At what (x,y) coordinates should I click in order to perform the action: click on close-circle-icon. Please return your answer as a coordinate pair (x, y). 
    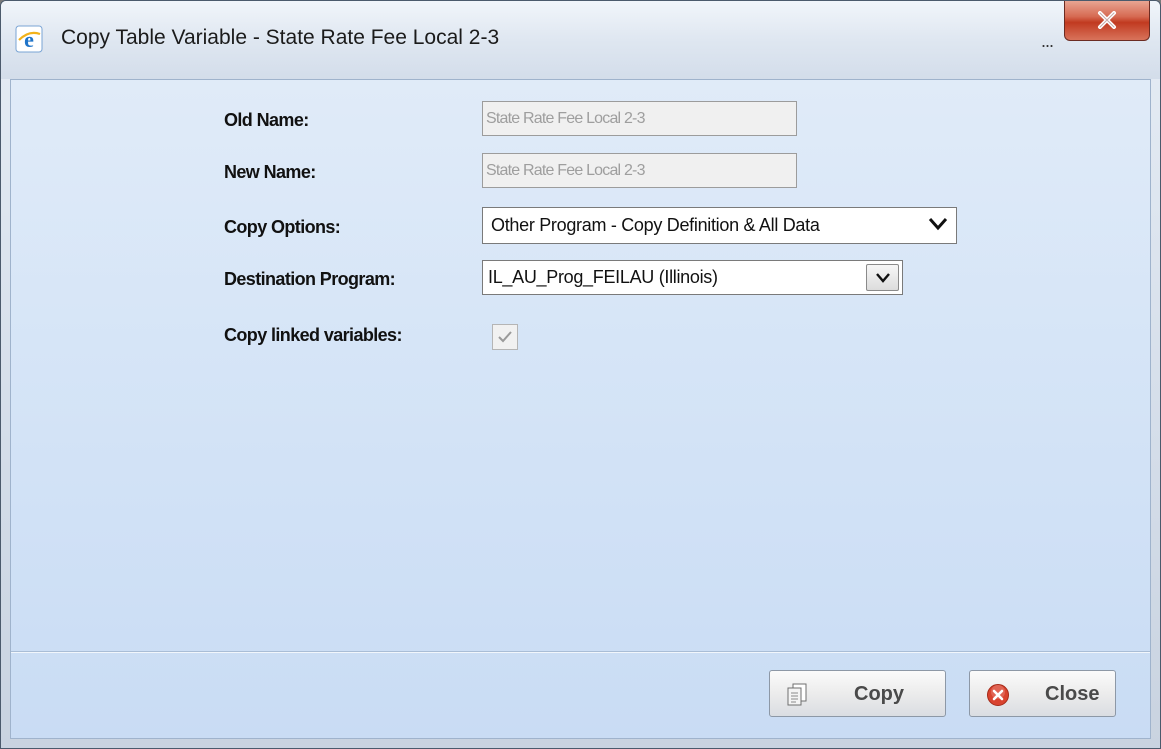
    Looking at the image, I should click on (998, 698).